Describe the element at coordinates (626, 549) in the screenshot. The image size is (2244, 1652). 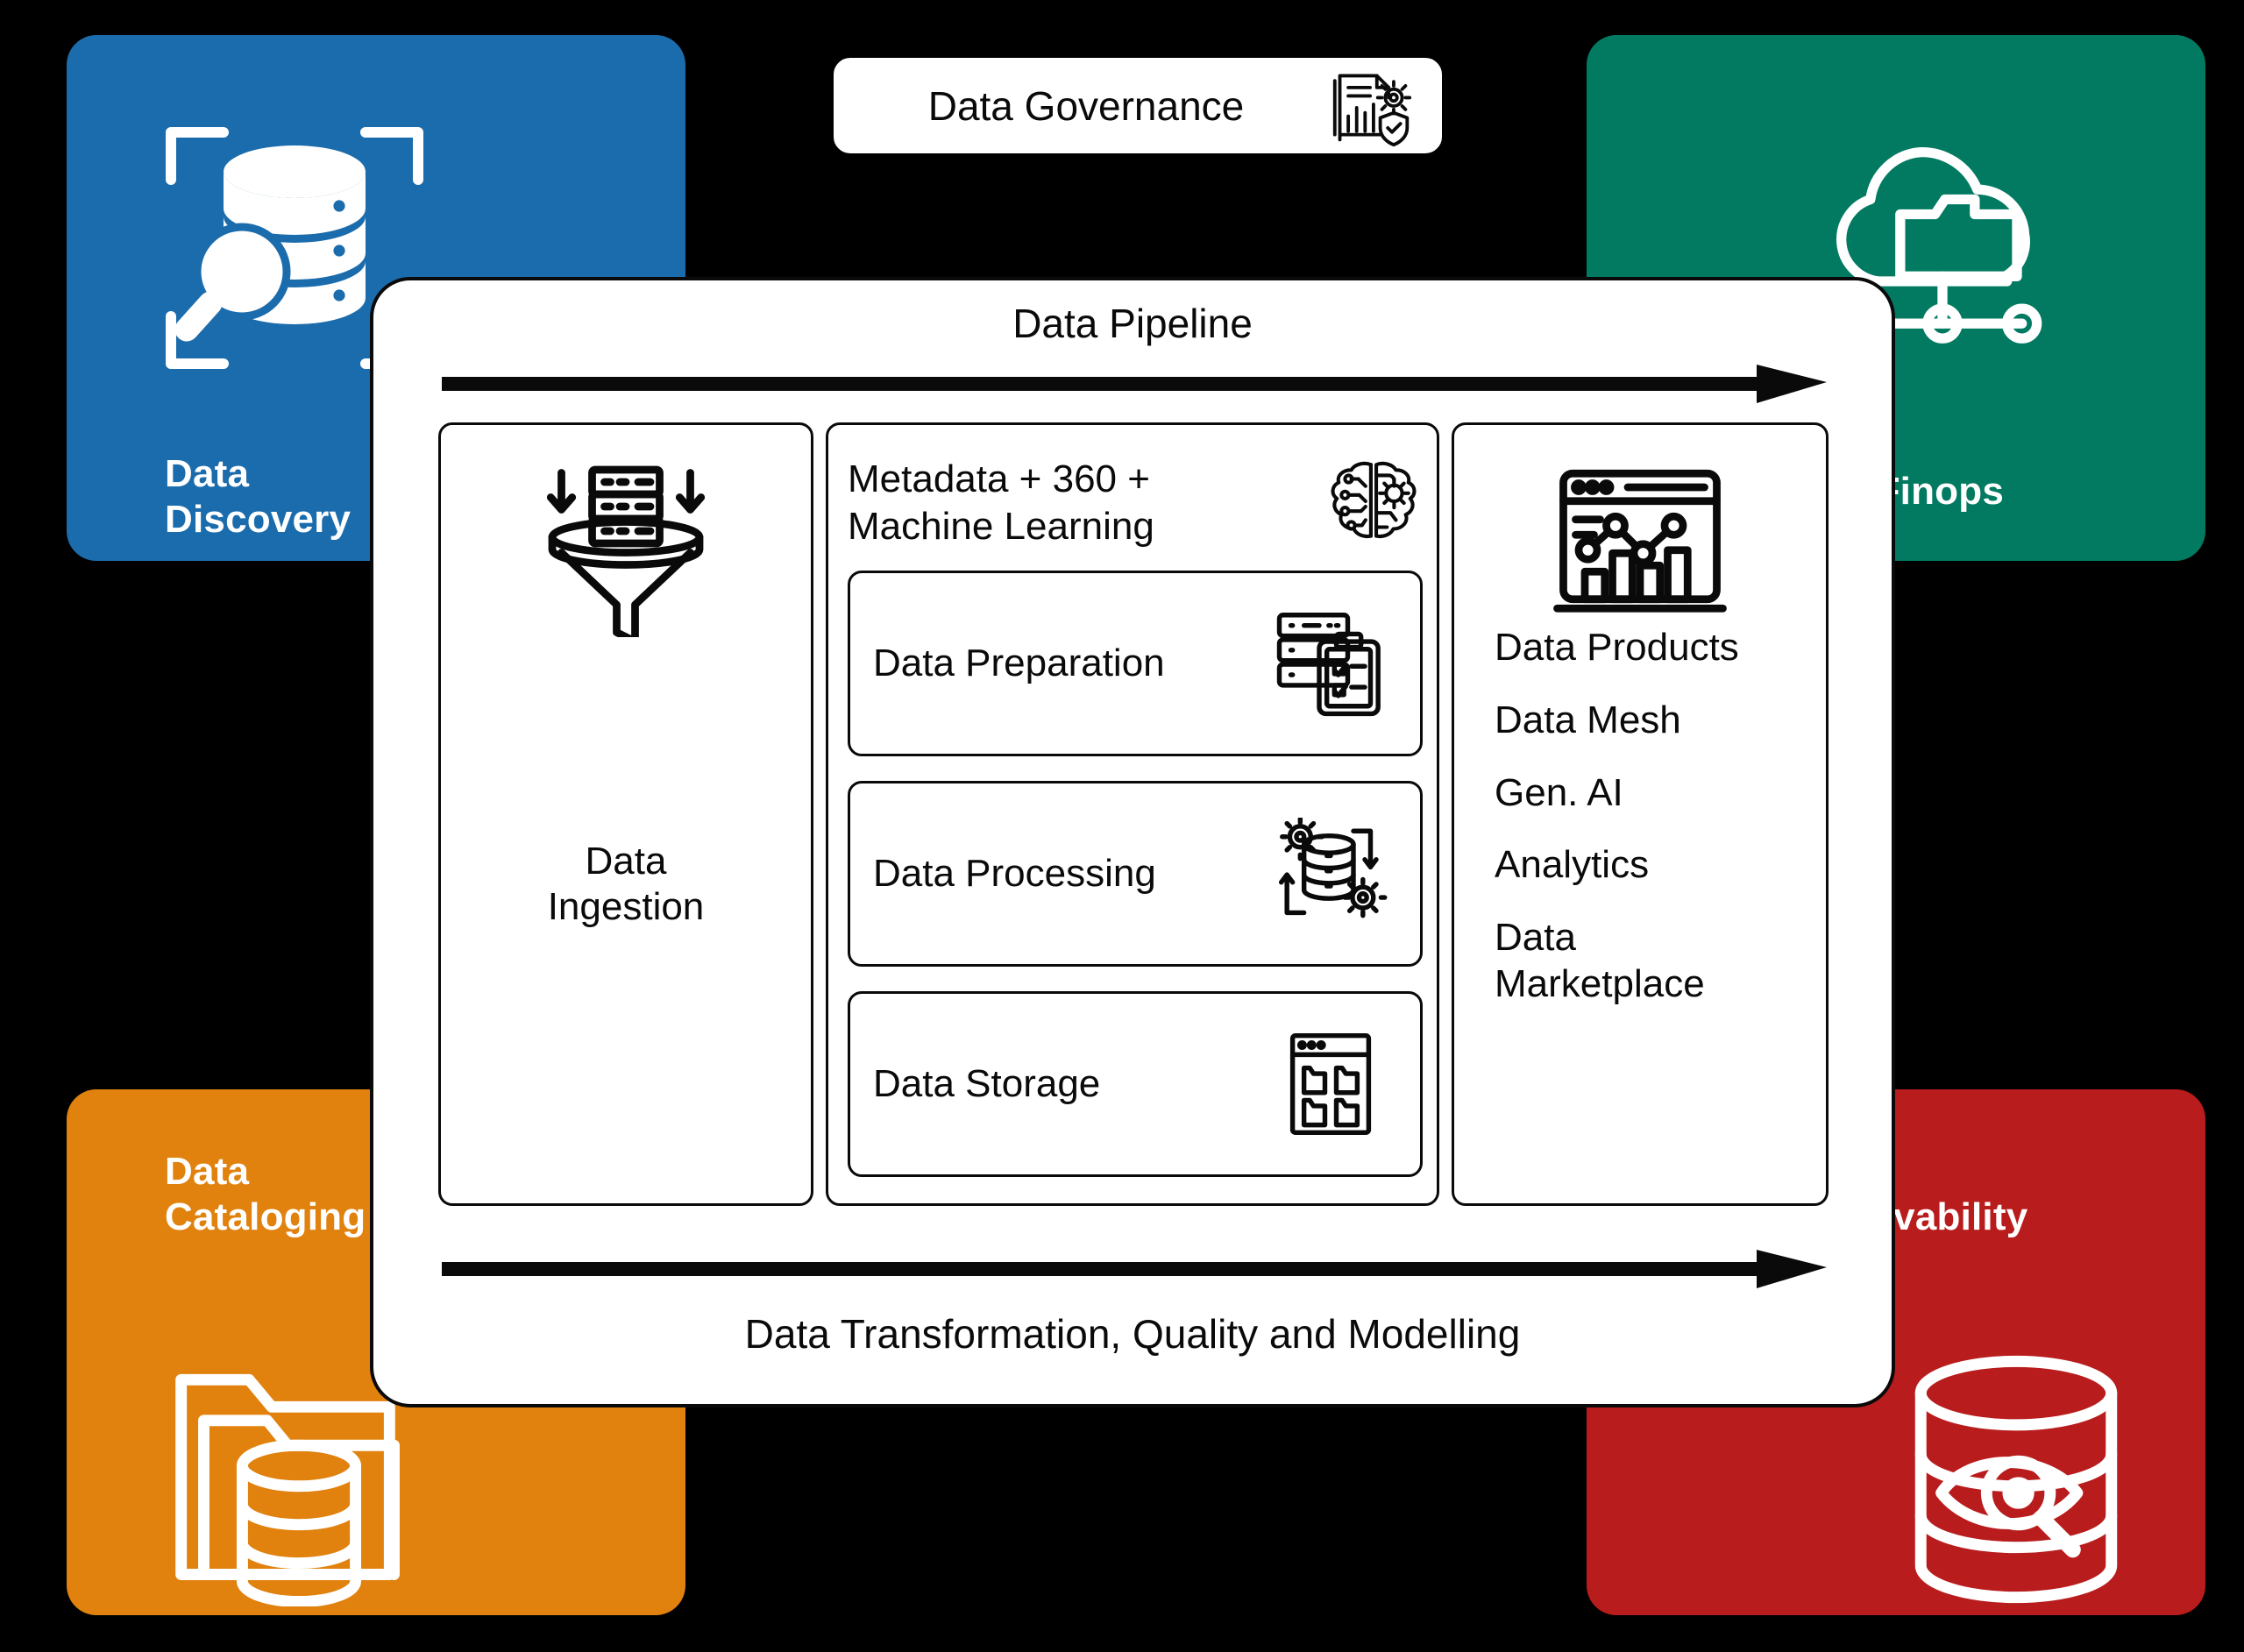
I see `funnel-server-icon` at that location.